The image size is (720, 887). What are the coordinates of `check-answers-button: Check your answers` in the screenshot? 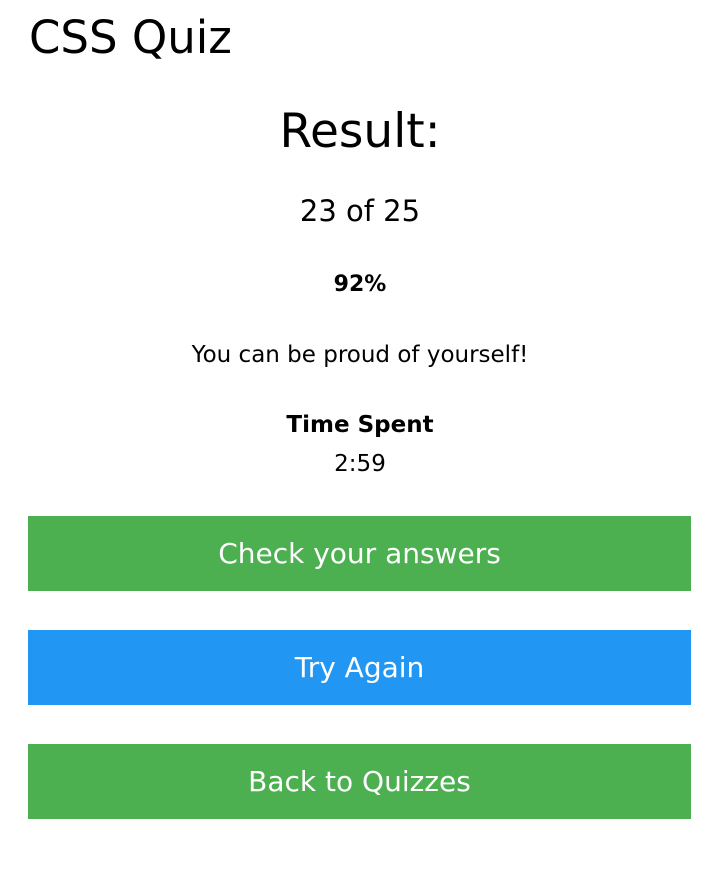 It's located at (359, 553).